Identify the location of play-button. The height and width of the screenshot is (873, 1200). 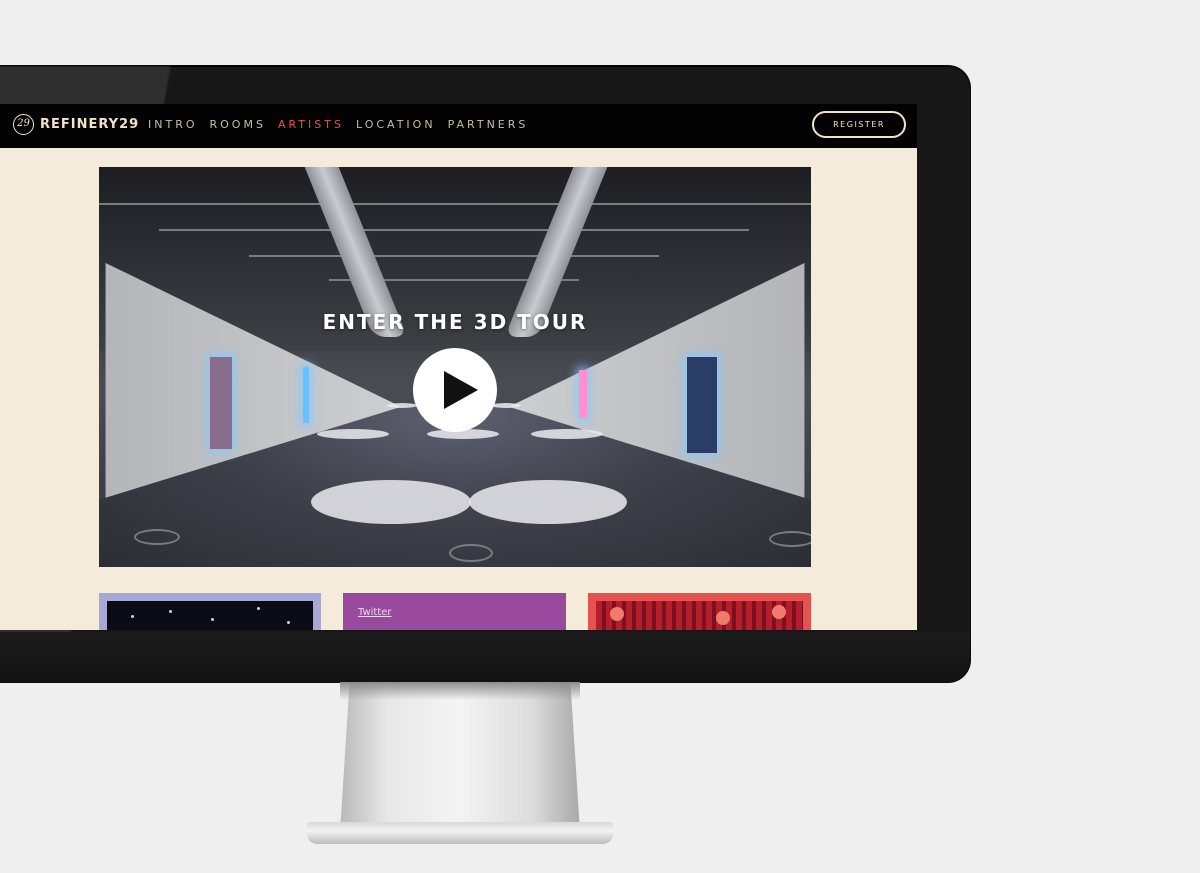
(455, 390).